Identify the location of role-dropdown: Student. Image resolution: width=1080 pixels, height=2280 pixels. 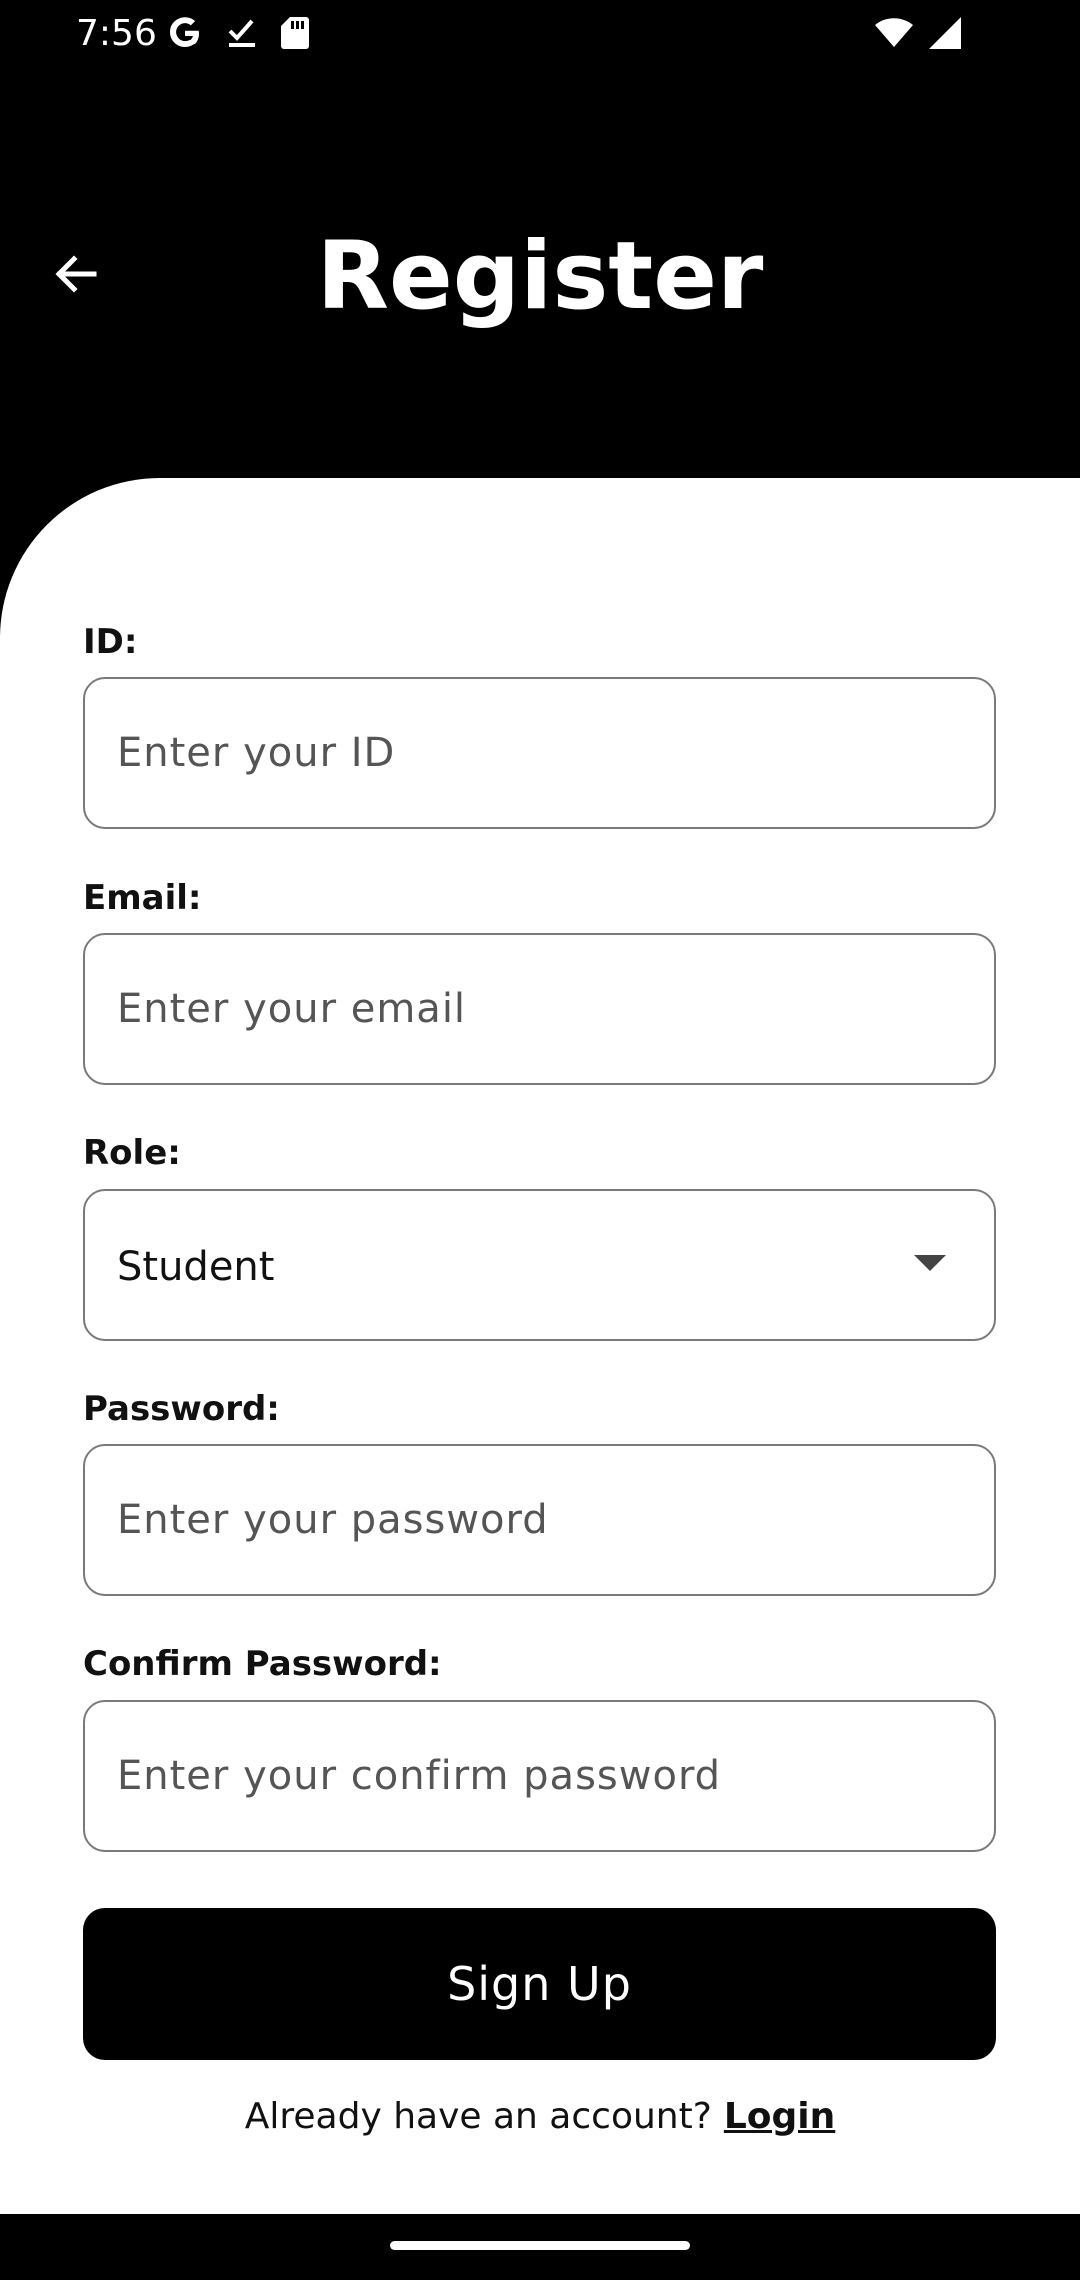
(539, 1265).